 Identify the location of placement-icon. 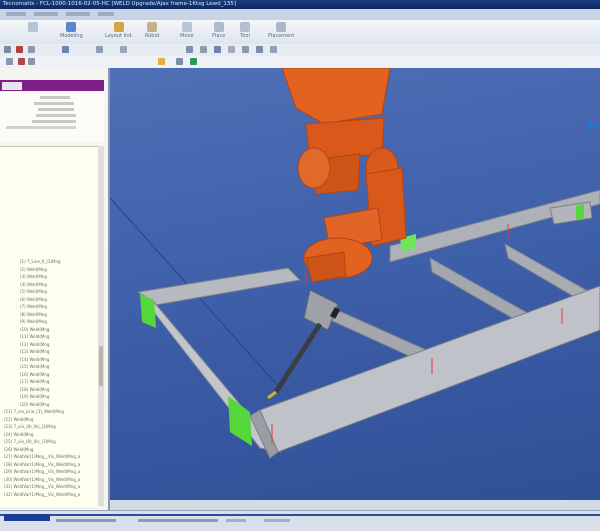
(281, 27).